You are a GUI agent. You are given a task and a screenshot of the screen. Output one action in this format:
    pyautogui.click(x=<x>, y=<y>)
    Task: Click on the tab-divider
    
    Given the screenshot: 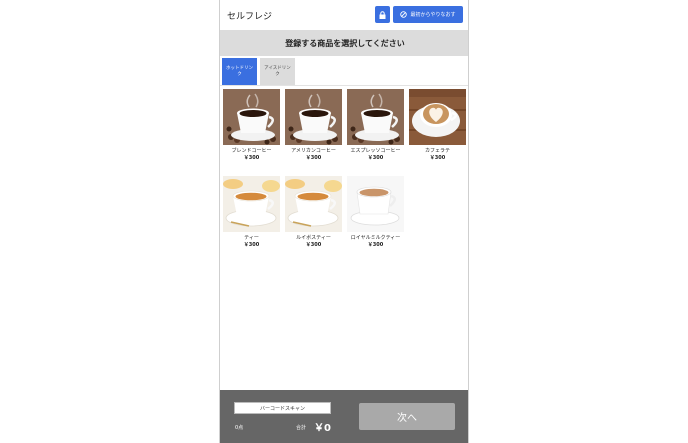 What is the action you would take?
    pyautogui.click(x=344, y=85)
    